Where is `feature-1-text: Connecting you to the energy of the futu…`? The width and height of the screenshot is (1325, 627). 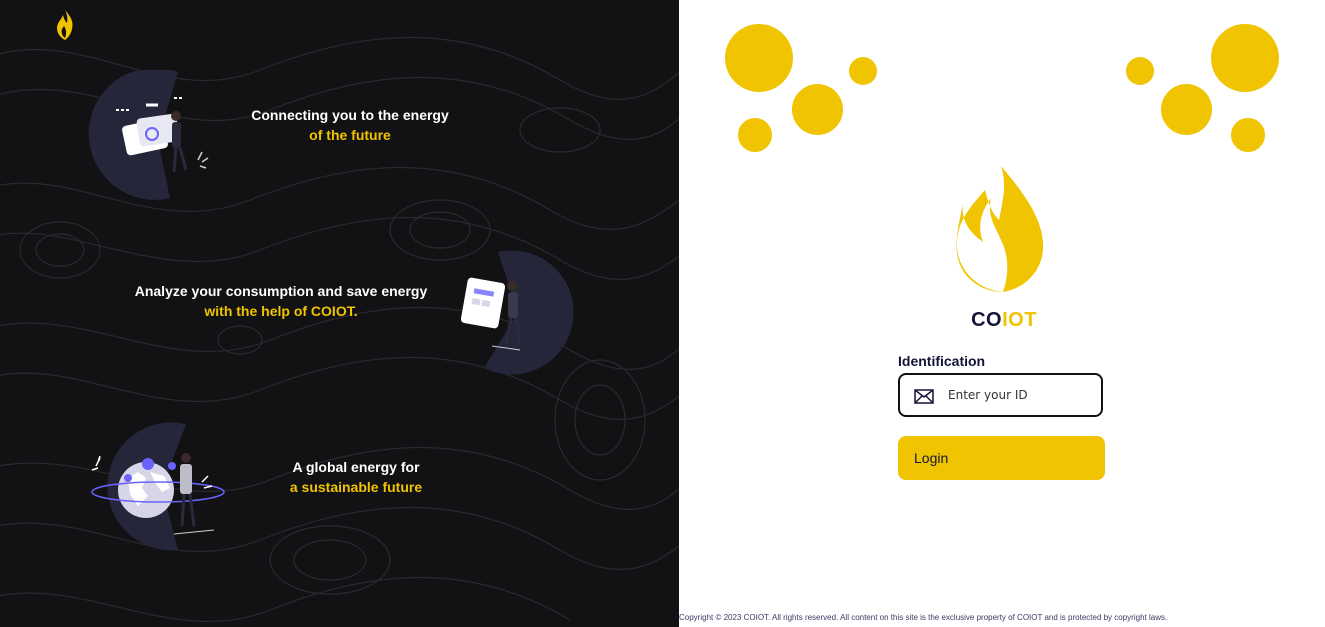 feature-1-text: Connecting you to the energy of the futu… is located at coordinates (350, 125).